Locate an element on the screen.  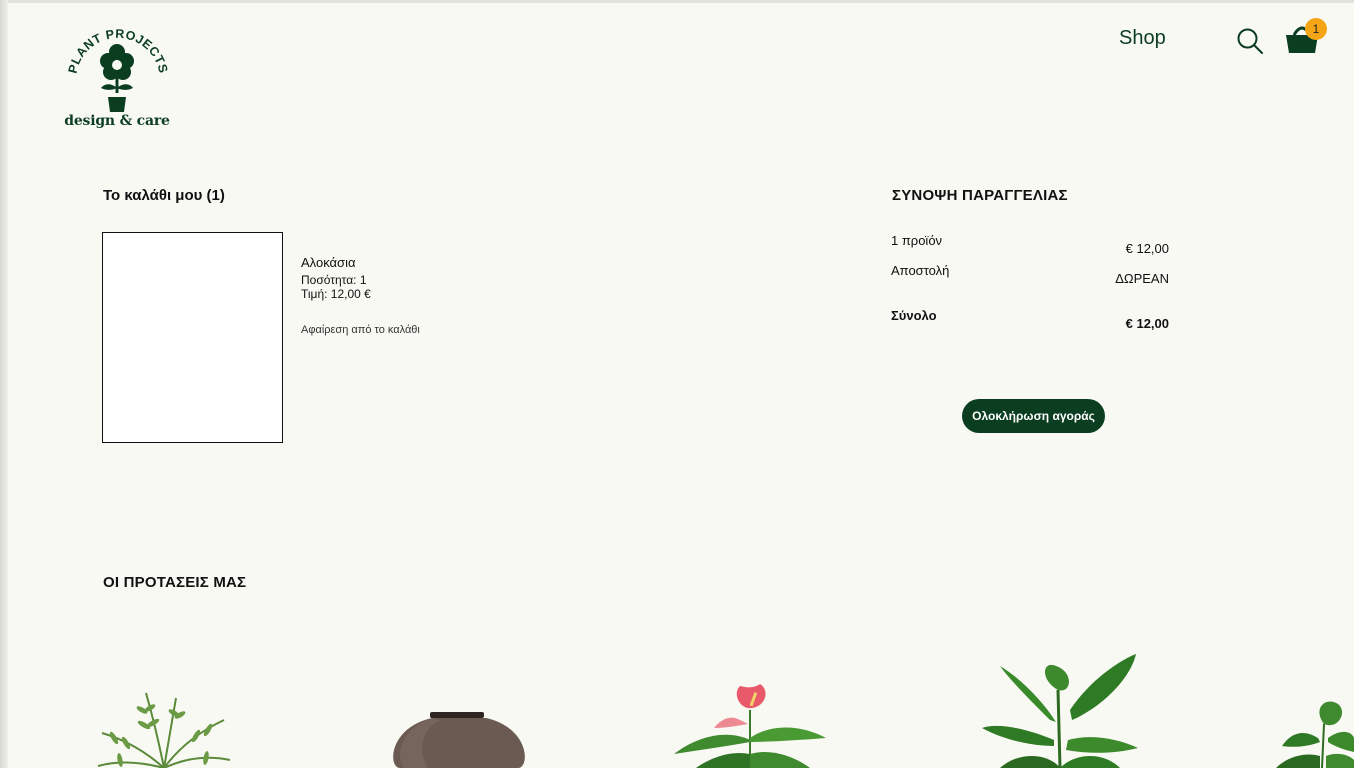
summary-total-label: Σύνολο is located at coordinates (914, 315).